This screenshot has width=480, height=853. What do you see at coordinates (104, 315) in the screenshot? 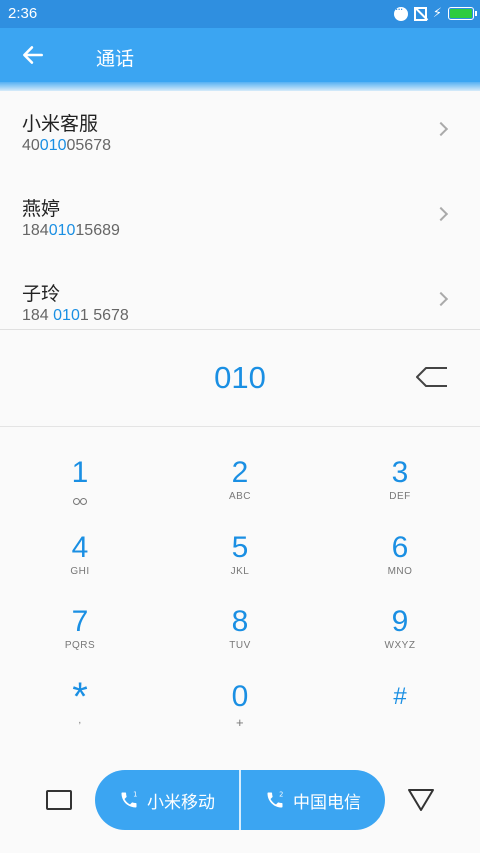
I see `number-suffix: 1 5678` at bounding box center [104, 315].